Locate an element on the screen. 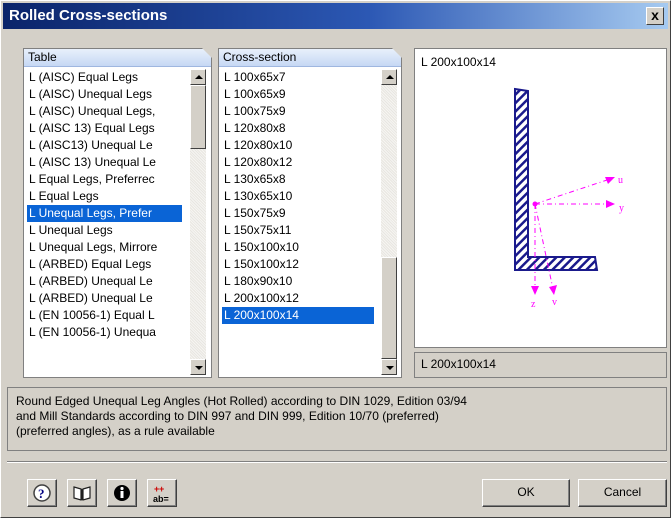 The width and height of the screenshot is (671, 518). table-scrollbar is located at coordinates (198, 222).